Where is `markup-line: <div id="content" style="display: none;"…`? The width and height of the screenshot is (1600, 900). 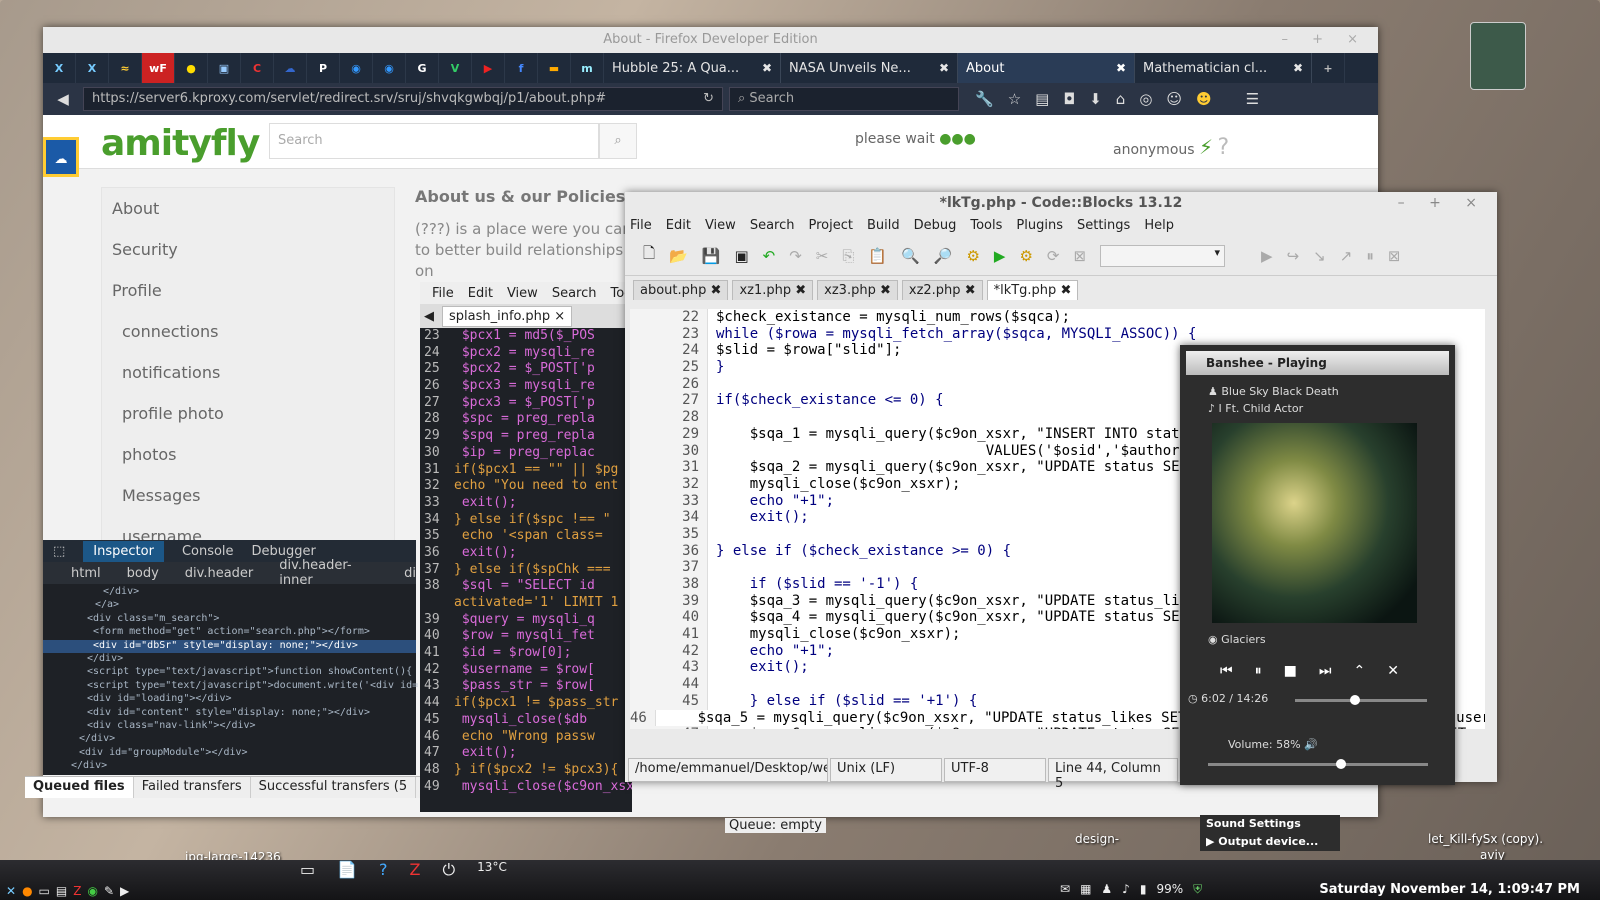 markup-line: <div id="content" style="display: none;"… is located at coordinates (229, 713).